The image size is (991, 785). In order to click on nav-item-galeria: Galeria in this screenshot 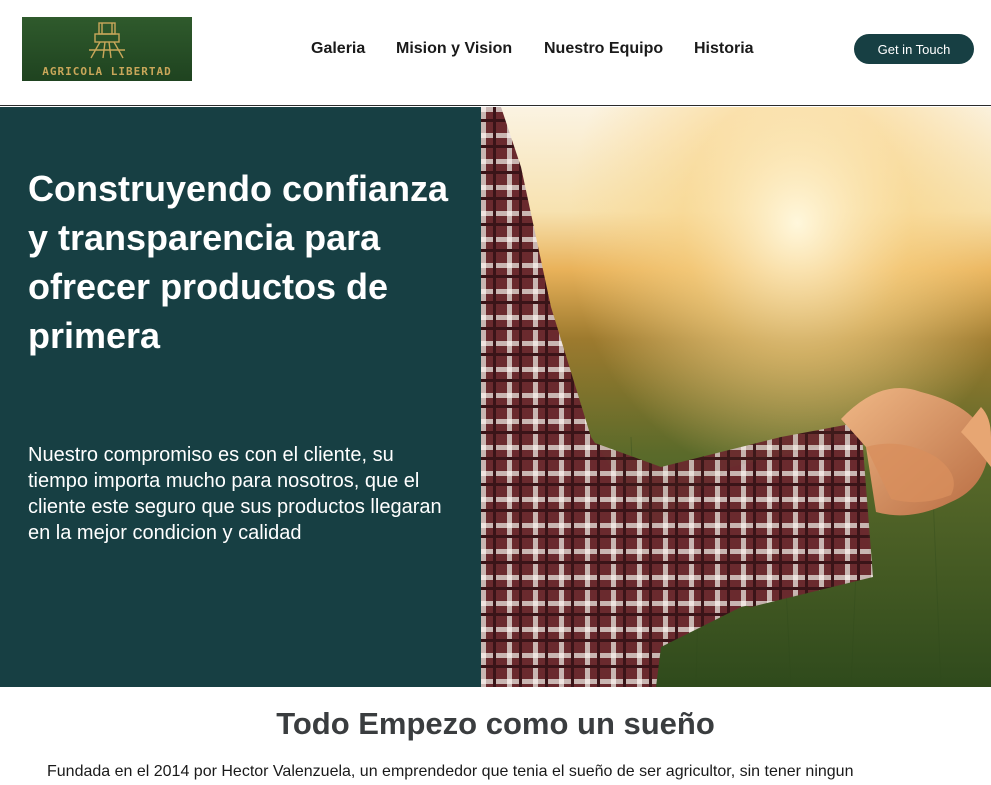, I will do `click(338, 49)`.